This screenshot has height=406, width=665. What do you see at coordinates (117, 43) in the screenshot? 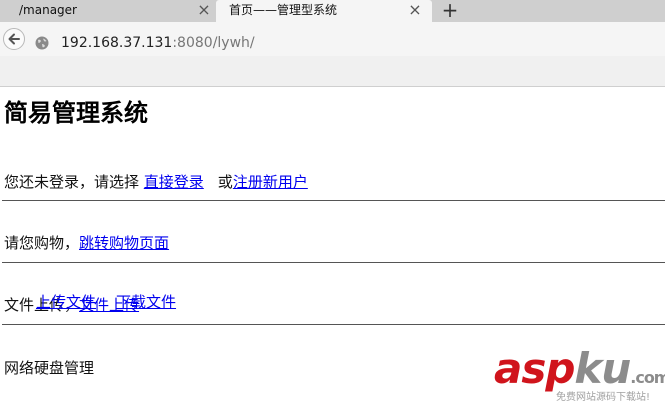
I see `url-host: 192.168.37.131` at bounding box center [117, 43].